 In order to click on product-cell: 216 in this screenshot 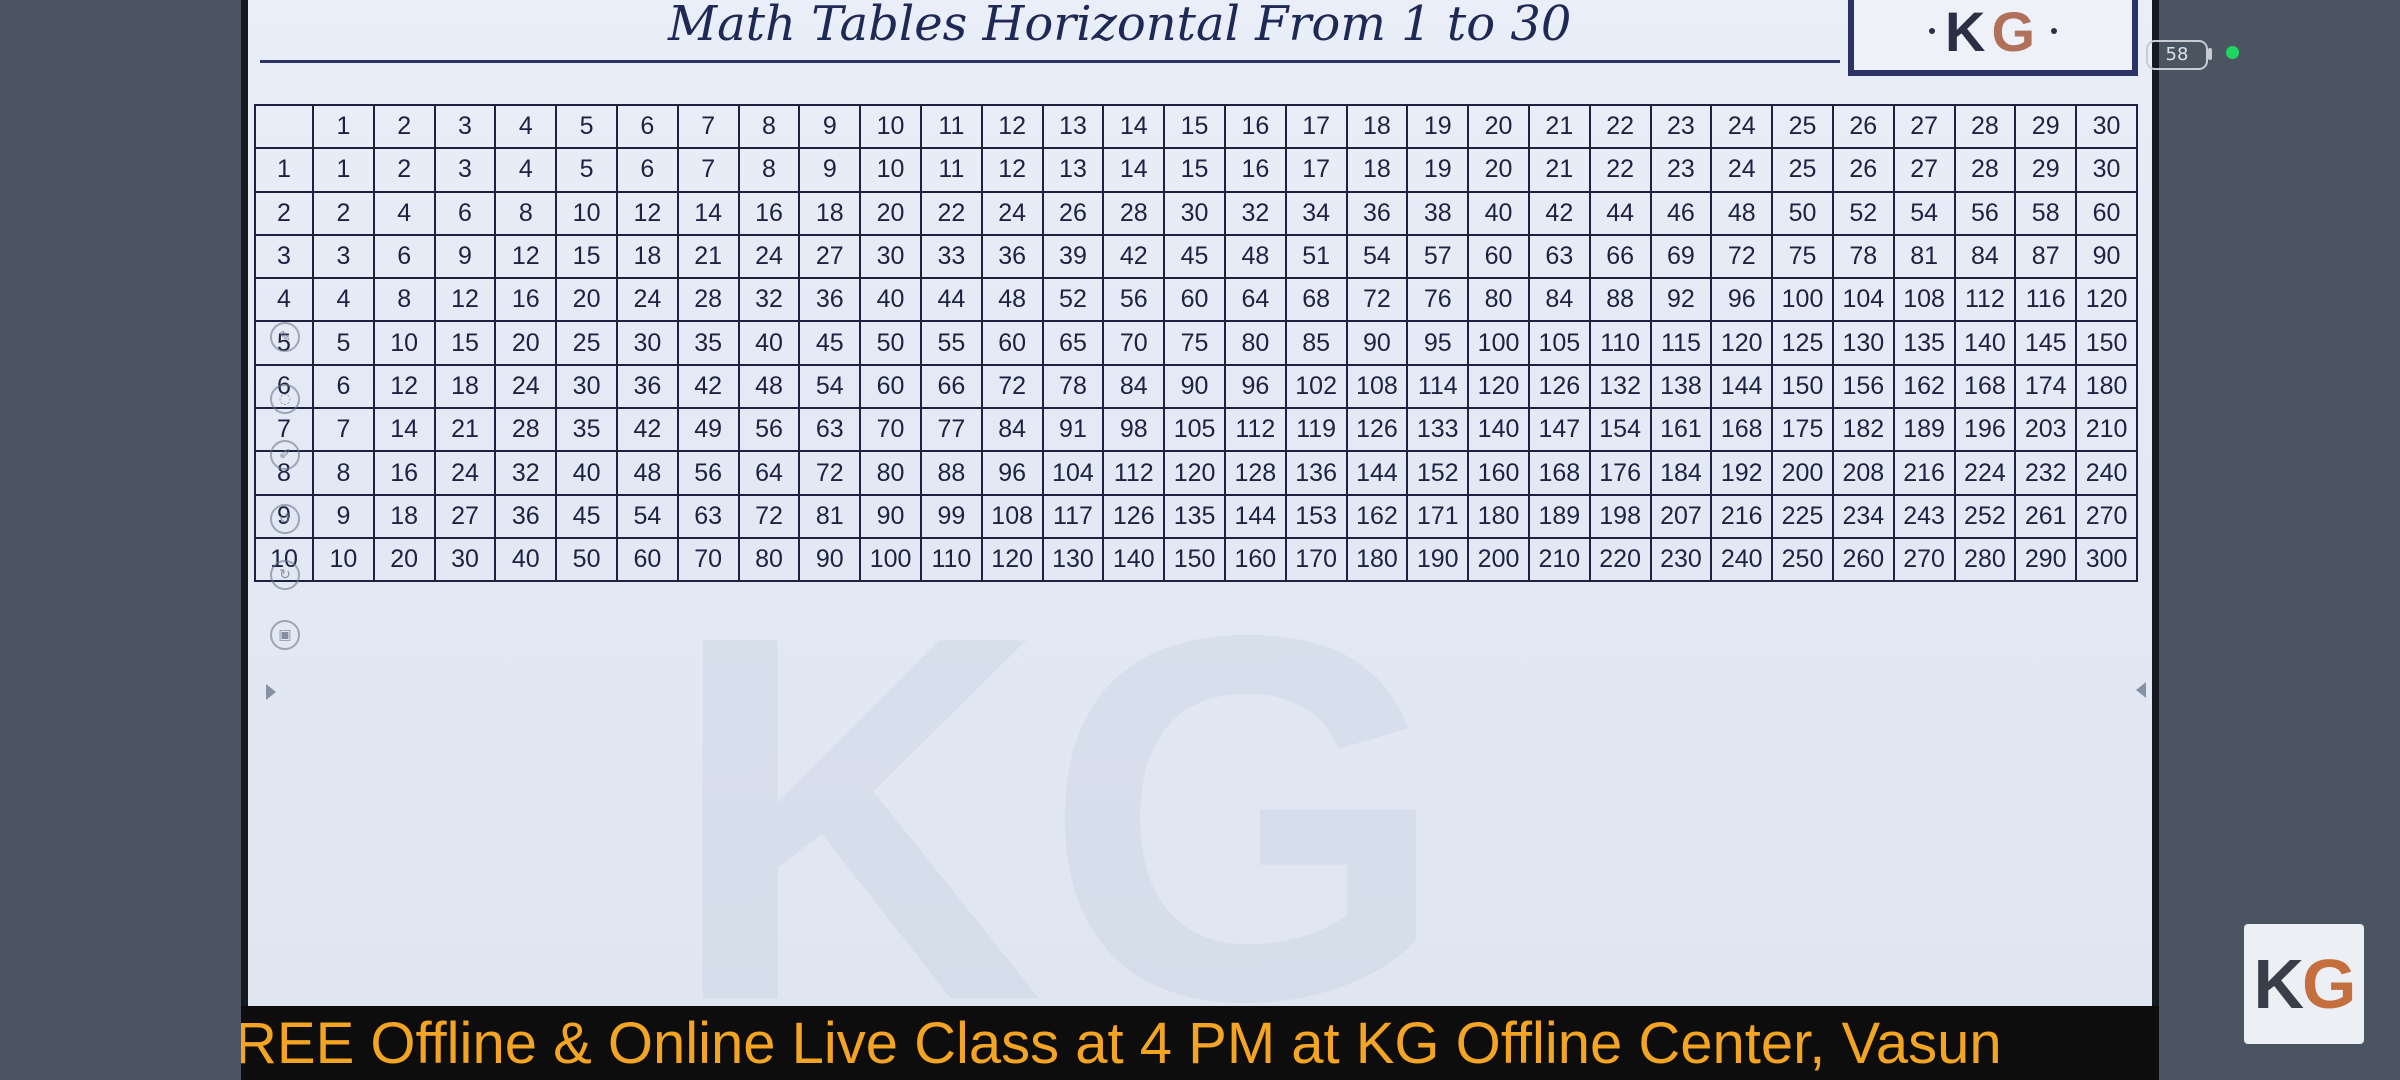, I will do `click(1742, 516)`.